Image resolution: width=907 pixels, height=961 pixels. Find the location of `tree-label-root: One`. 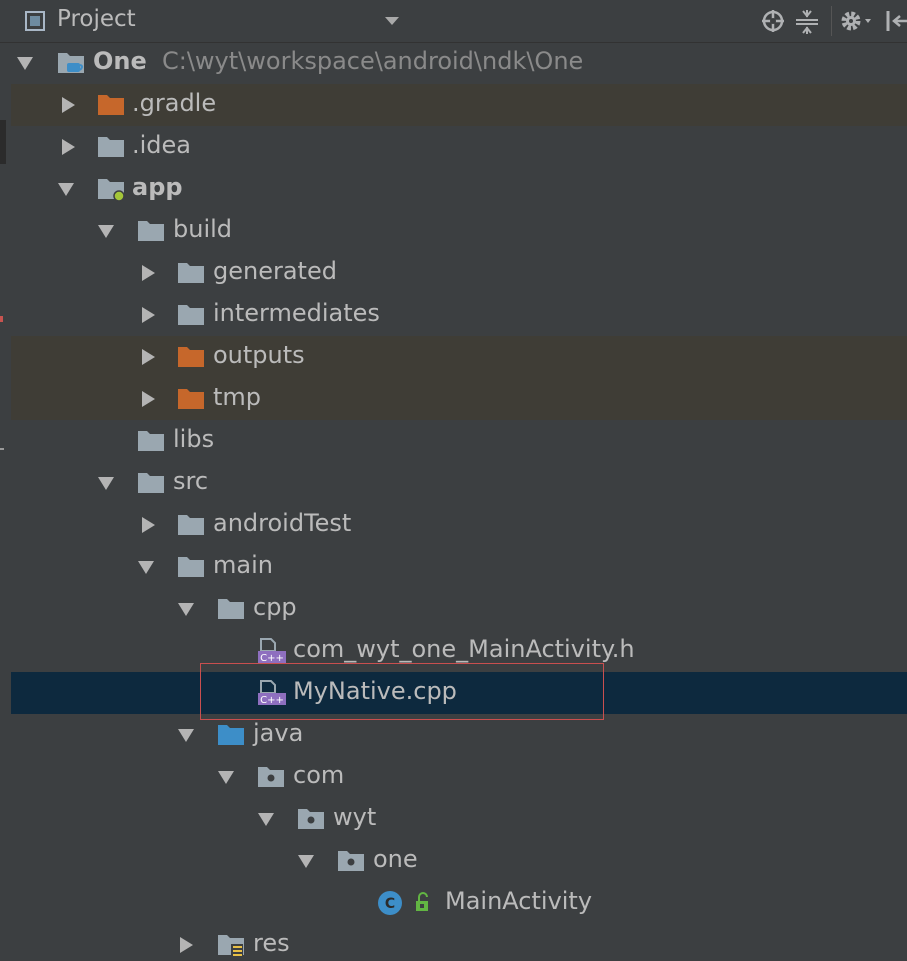

tree-label-root: One is located at coordinates (120, 61).